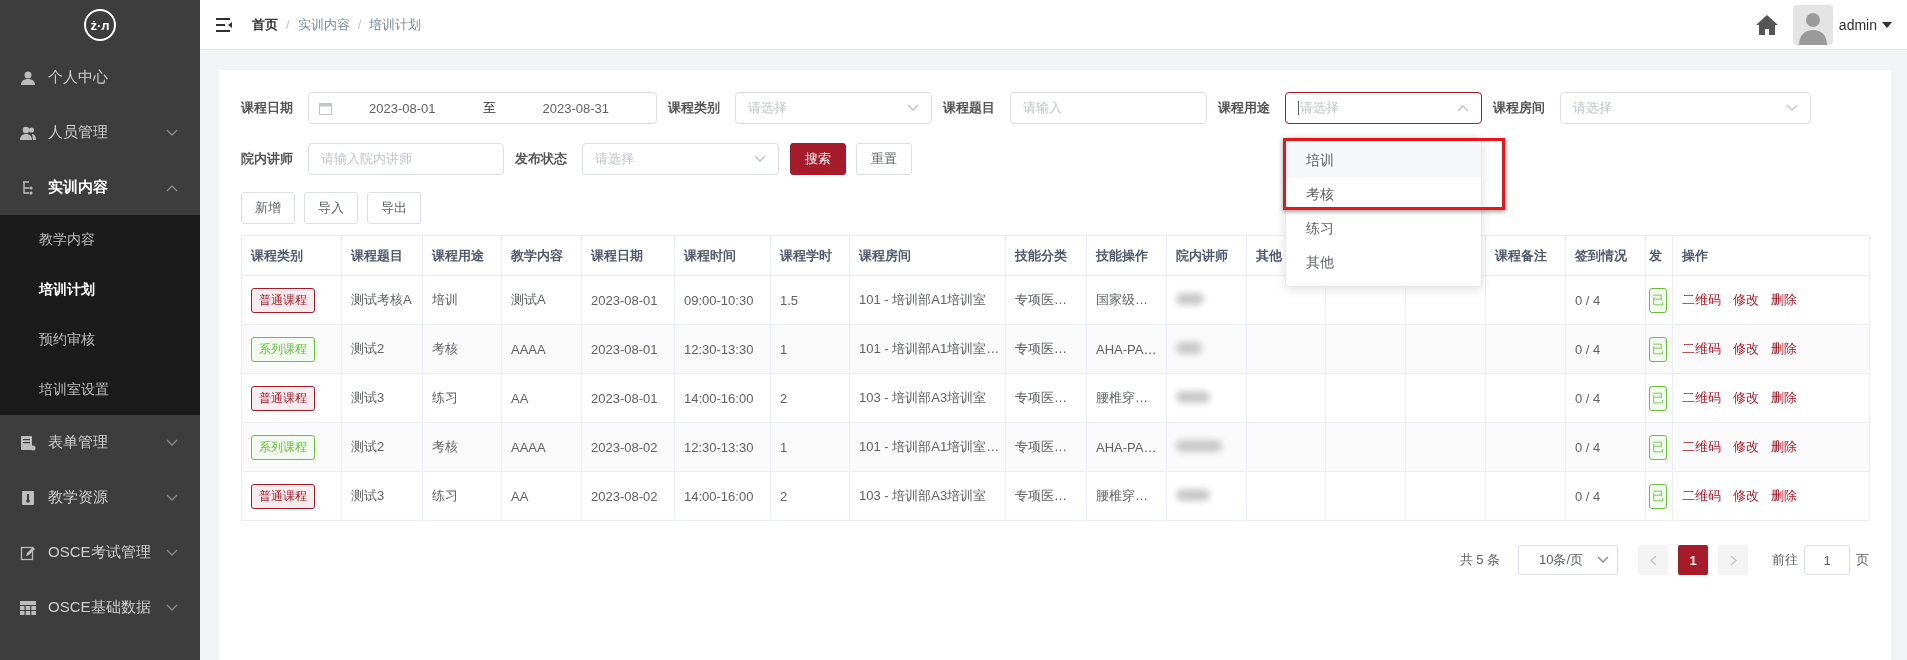 The width and height of the screenshot is (1907, 660). What do you see at coordinates (325, 108) in the screenshot?
I see `calendar-icon` at bounding box center [325, 108].